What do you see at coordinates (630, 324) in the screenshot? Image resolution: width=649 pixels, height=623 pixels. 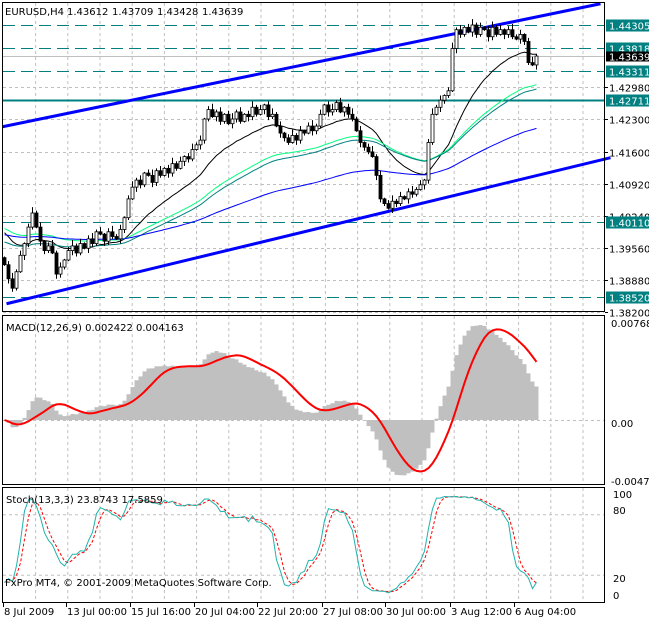 I see `macd-axis-label: 0.00768` at bounding box center [630, 324].